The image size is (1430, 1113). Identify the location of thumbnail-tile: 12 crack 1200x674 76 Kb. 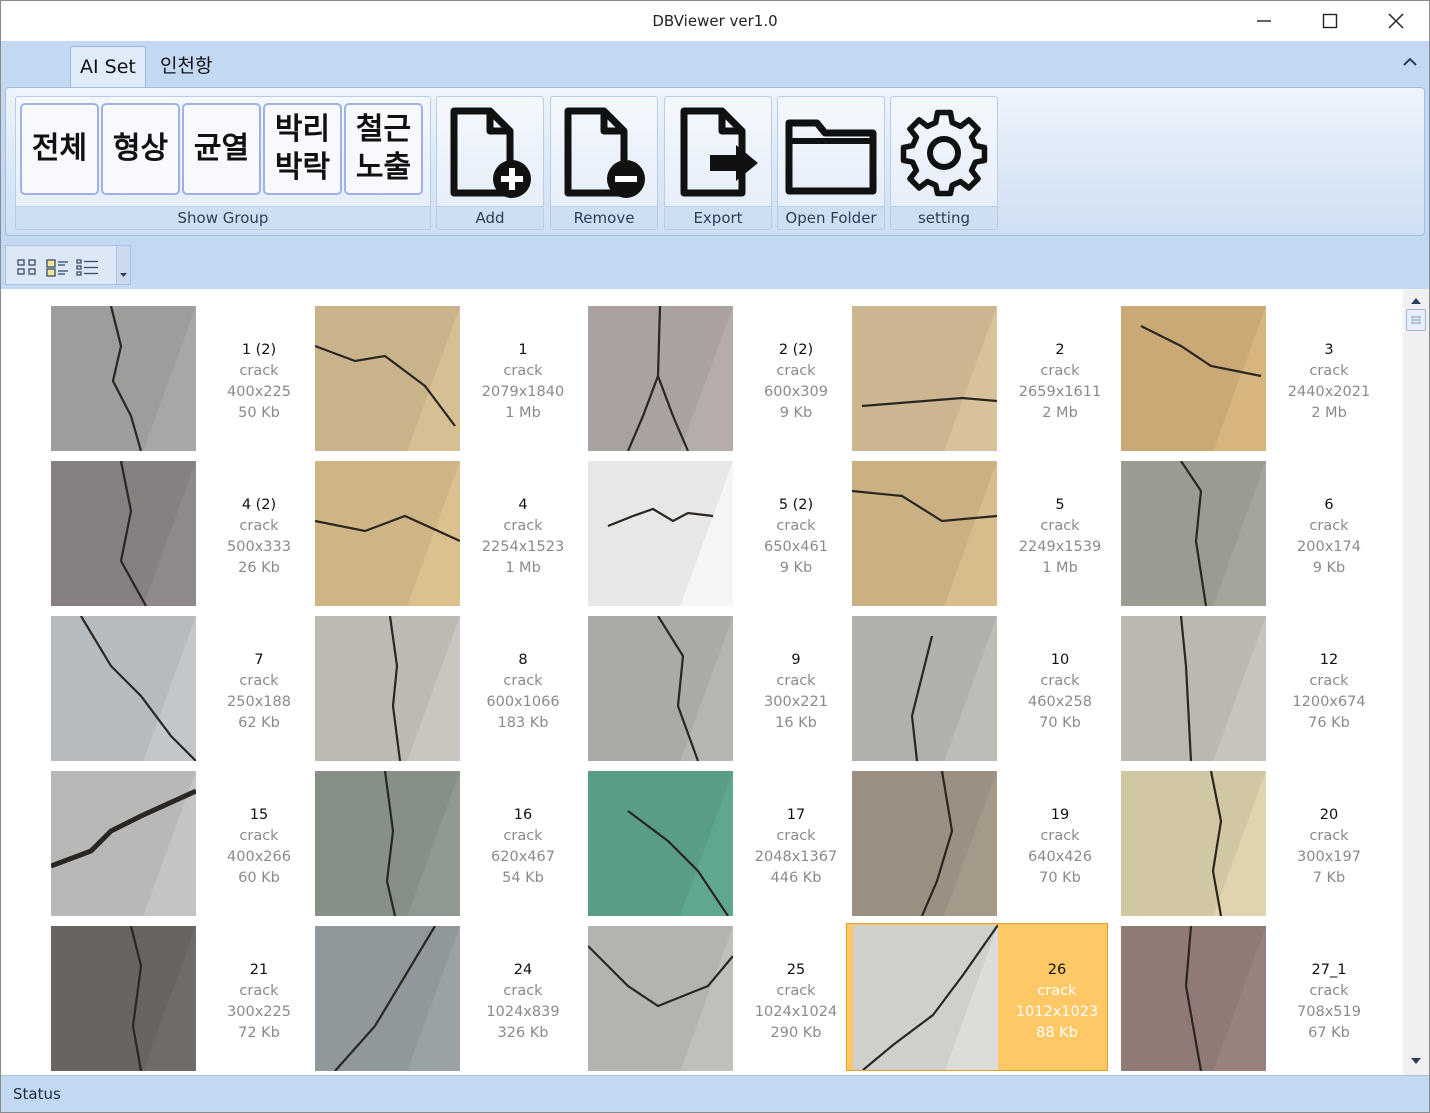
(1254, 689).